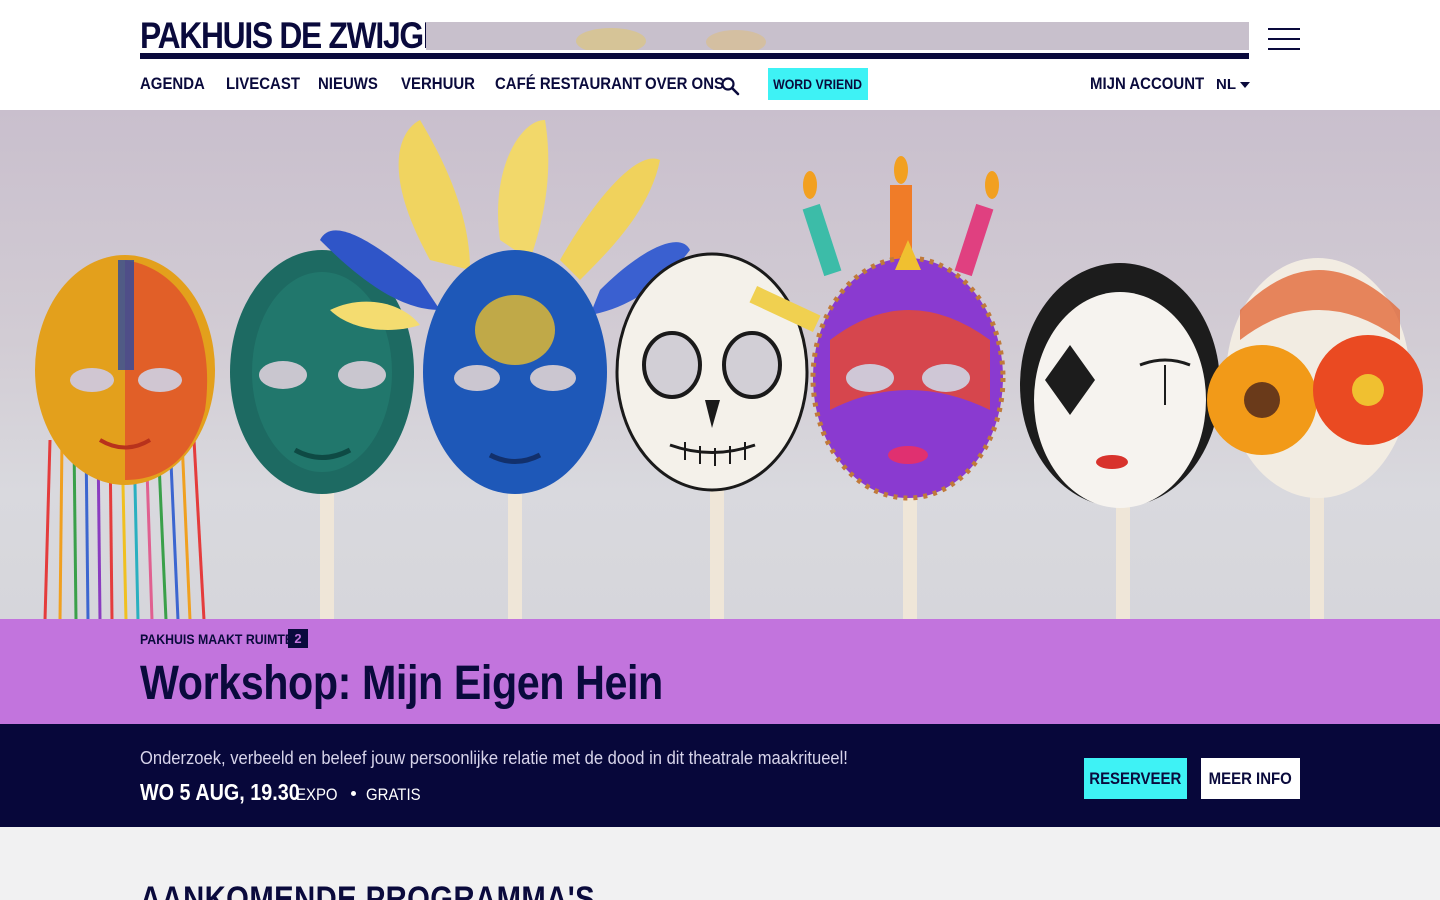 The width and height of the screenshot is (1440, 900). I want to click on event-price: GRATIS, so click(393, 794).